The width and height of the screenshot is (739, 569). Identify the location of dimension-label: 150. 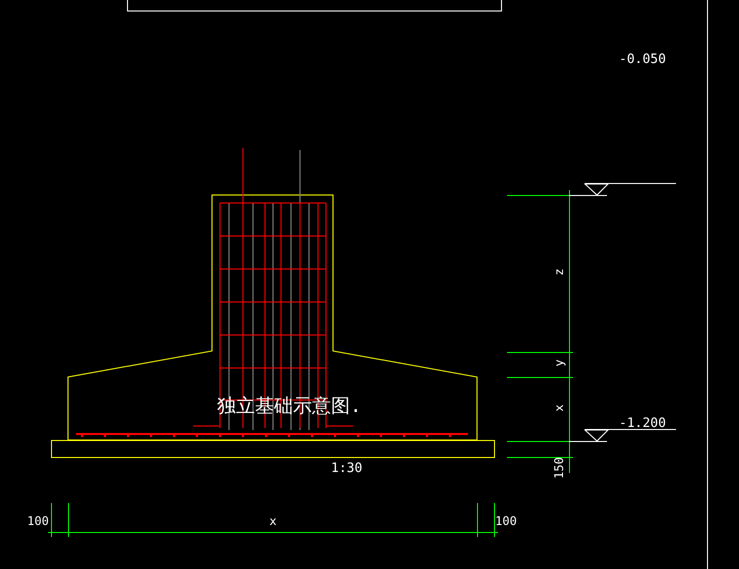
(559, 468).